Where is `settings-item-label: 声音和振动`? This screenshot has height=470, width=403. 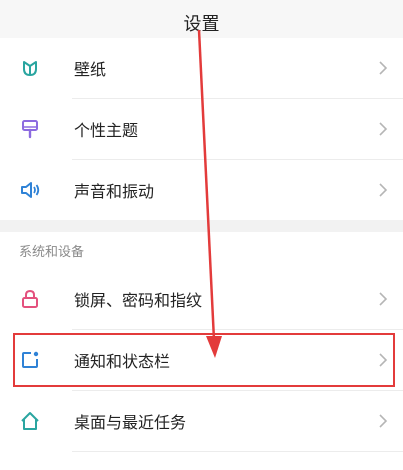 settings-item-label: 声音和振动 is located at coordinates (114, 191).